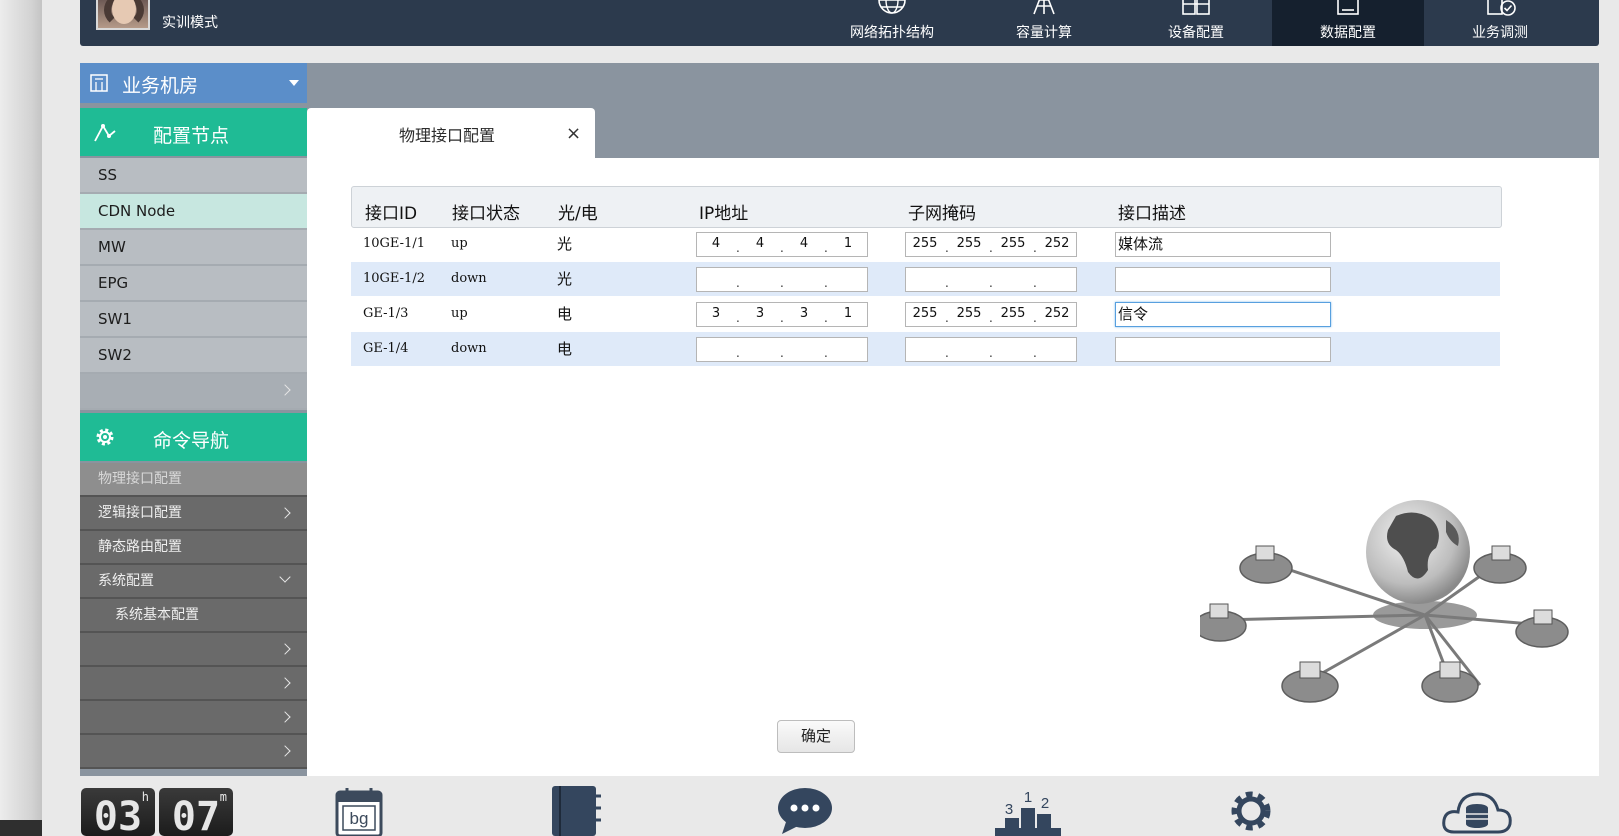 The width and height of the screenshot is (1619, 836). Describe the element at coordinates (123, 15) in the screenshot. I see `avatar` at that location.